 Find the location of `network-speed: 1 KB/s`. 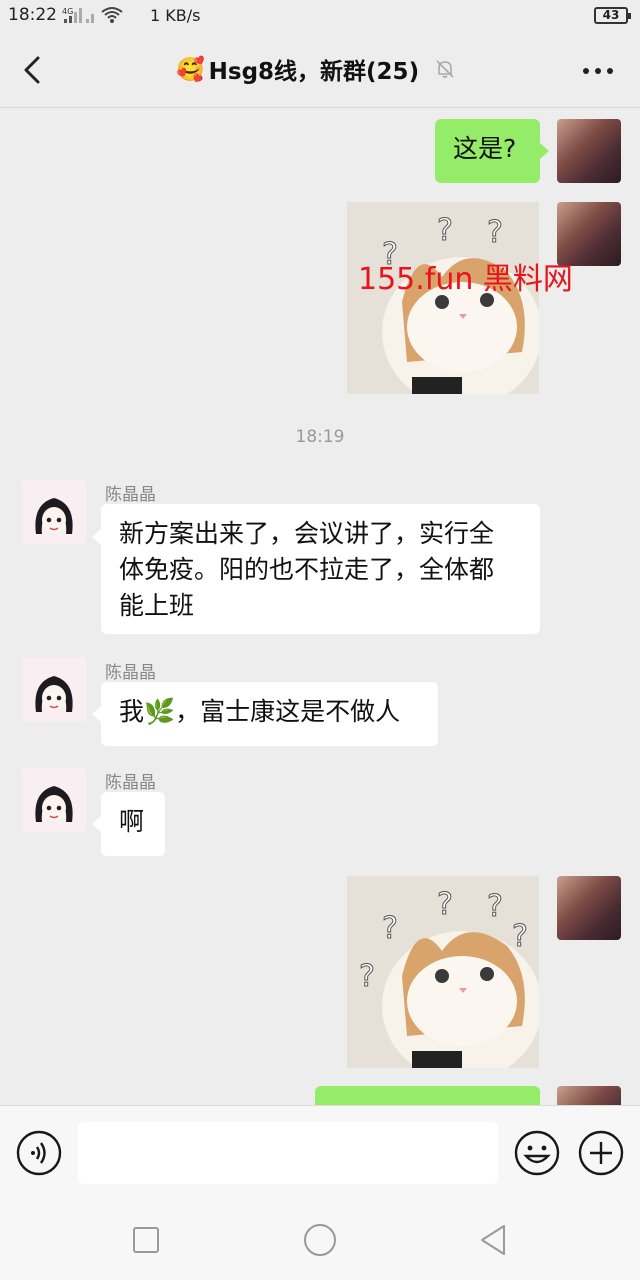

network-speed: 1 KB/s is located at coordinates (175, 15).